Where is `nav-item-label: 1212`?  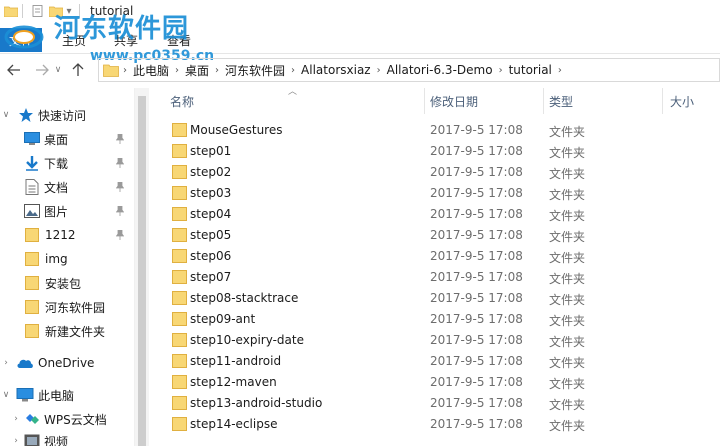 nav-item-label: 1212 is located at coordinates (60, 235).